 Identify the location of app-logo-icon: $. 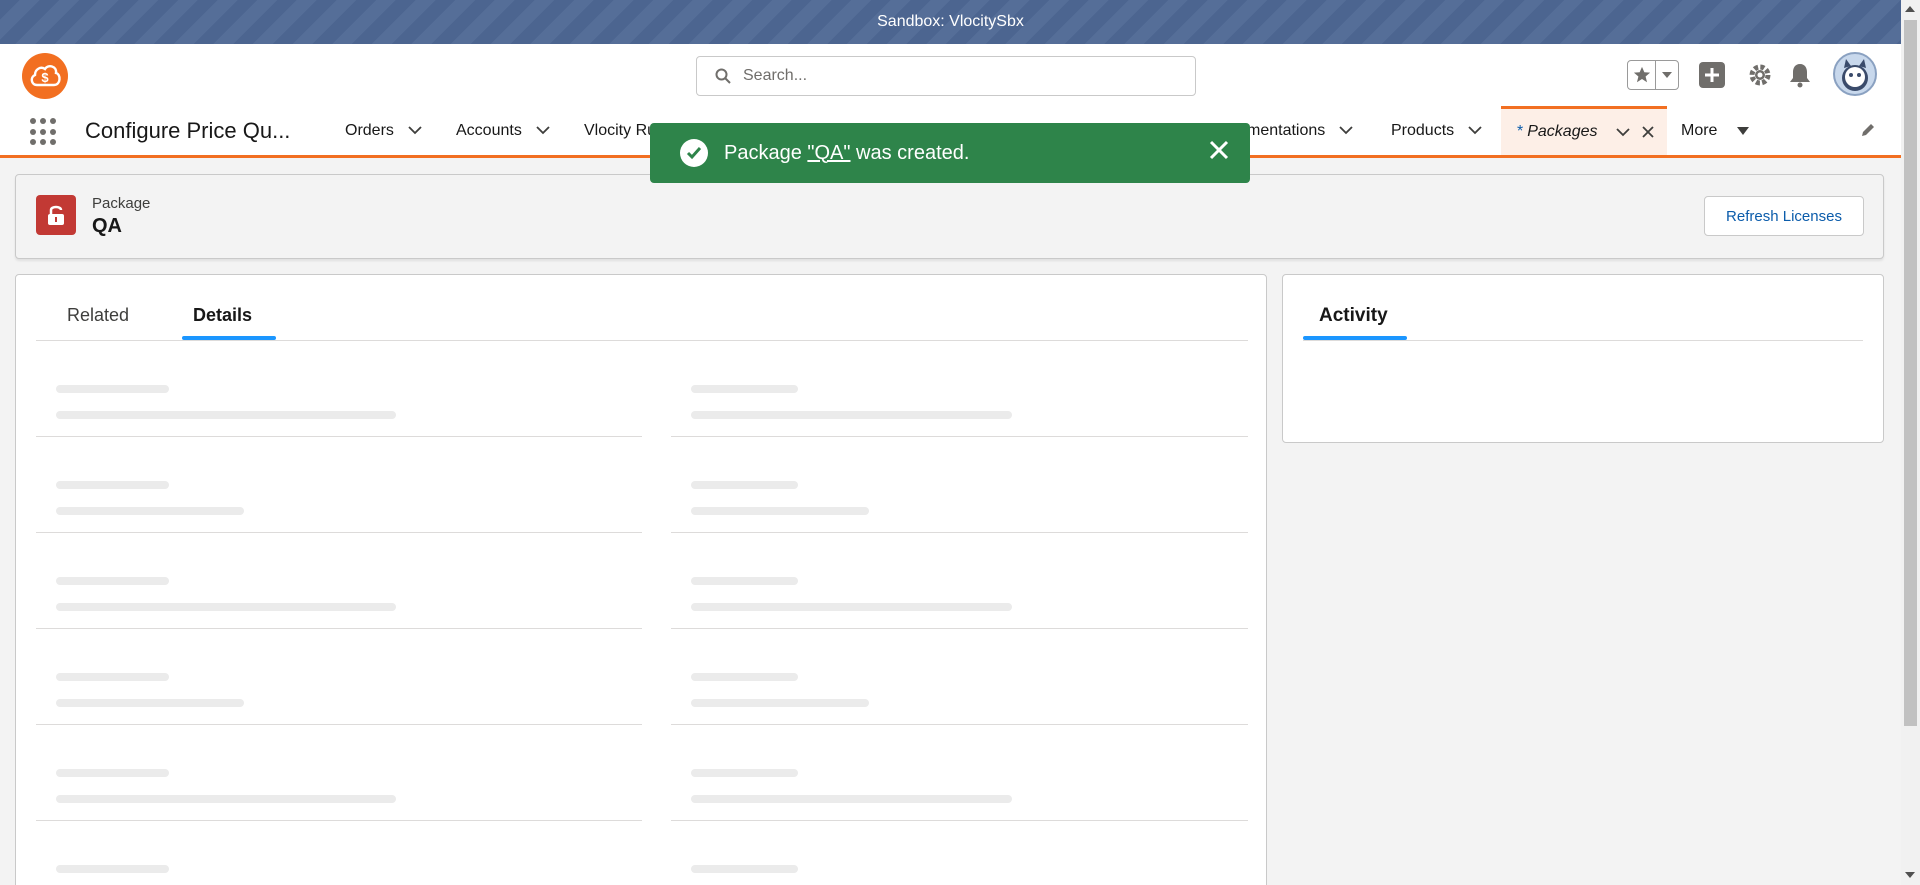
(45, 76).